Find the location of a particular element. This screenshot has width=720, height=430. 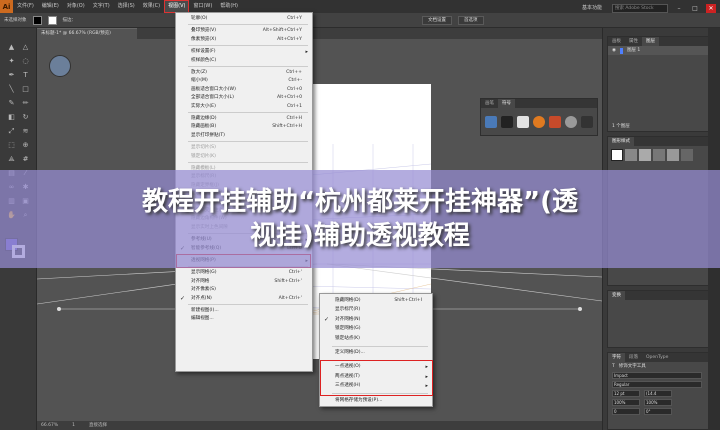

rotate-icon: ↻ is located at coordinates (25, 117).